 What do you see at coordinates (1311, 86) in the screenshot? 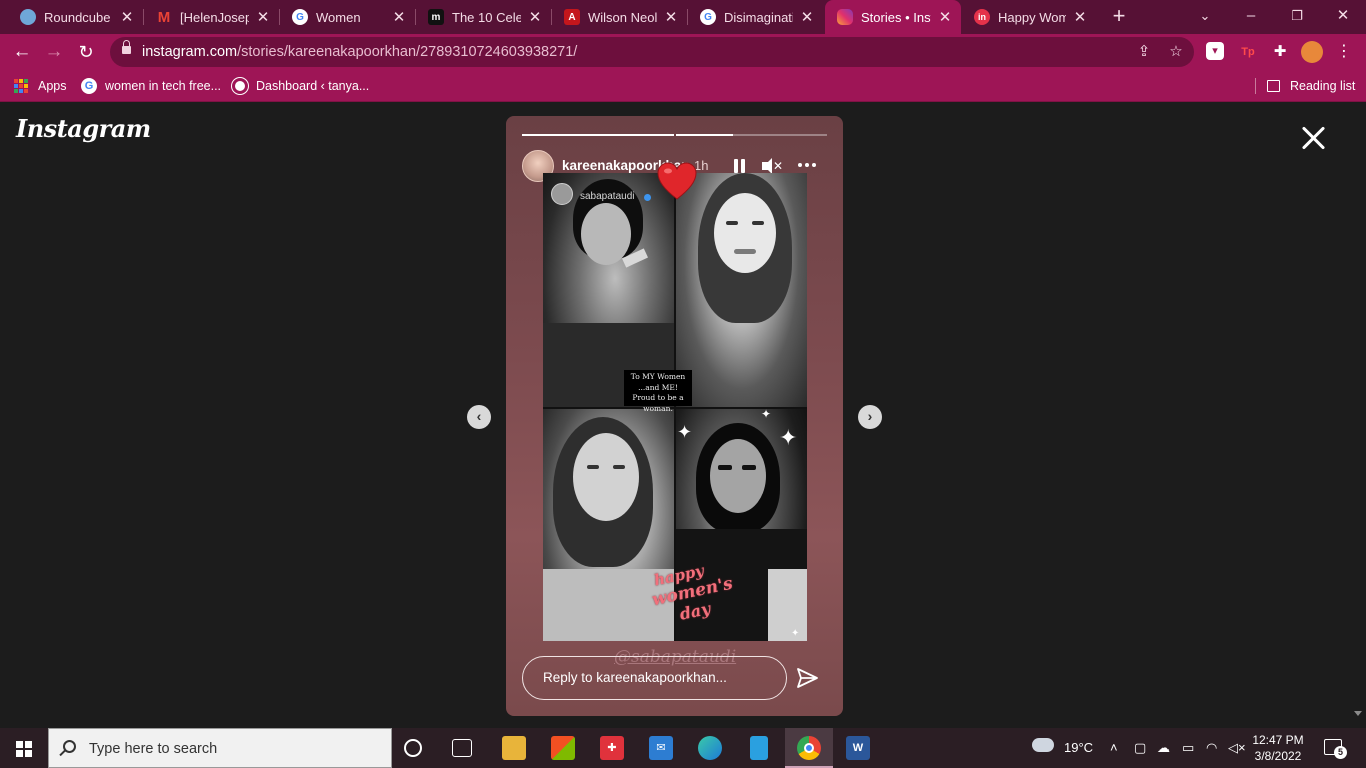
I see `reading-list-button: Reading list` at bounding box center [1311, 86].